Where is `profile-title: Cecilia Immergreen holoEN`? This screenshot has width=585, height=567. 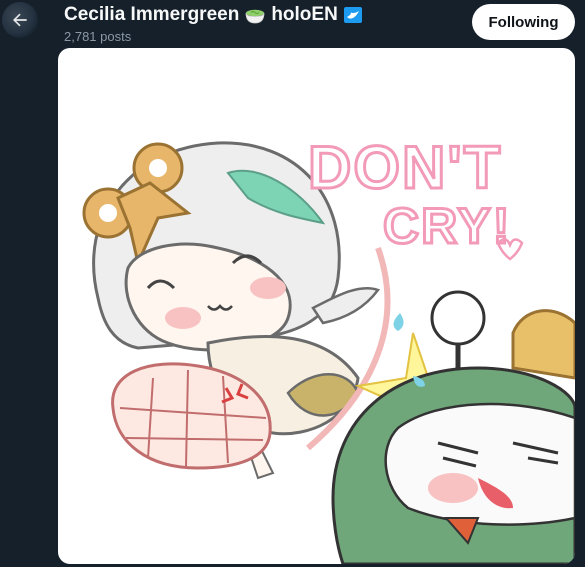 profile-title: Cecilia Immergreen holoEN is located at coordinates (213, 15).